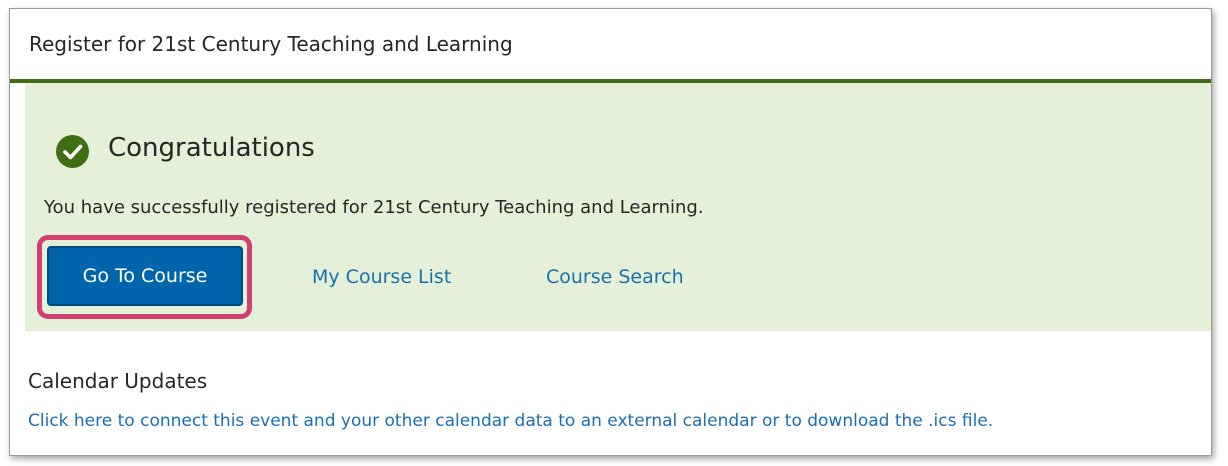 The image size is (1228, 466). What do you see at coordinates (211, 148) in the screenshot?
I see `success-heading: Congratulations` at bounding box center [211, 148].